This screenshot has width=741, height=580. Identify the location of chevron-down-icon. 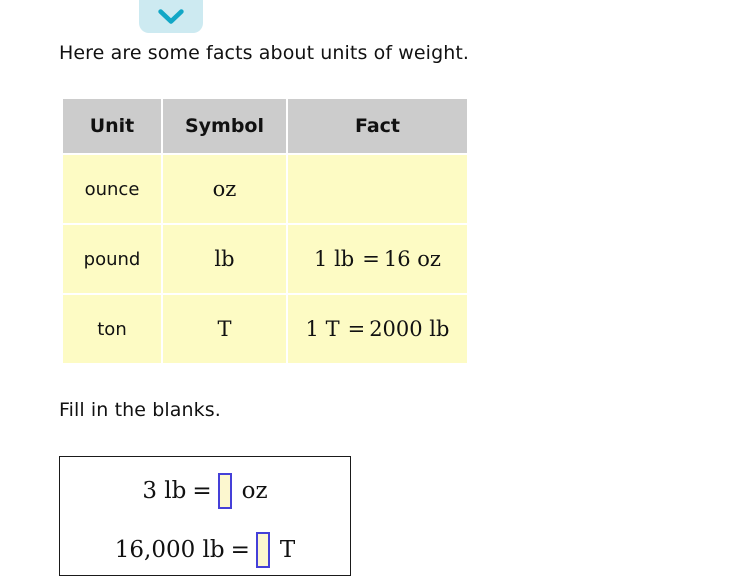
(171, 21).